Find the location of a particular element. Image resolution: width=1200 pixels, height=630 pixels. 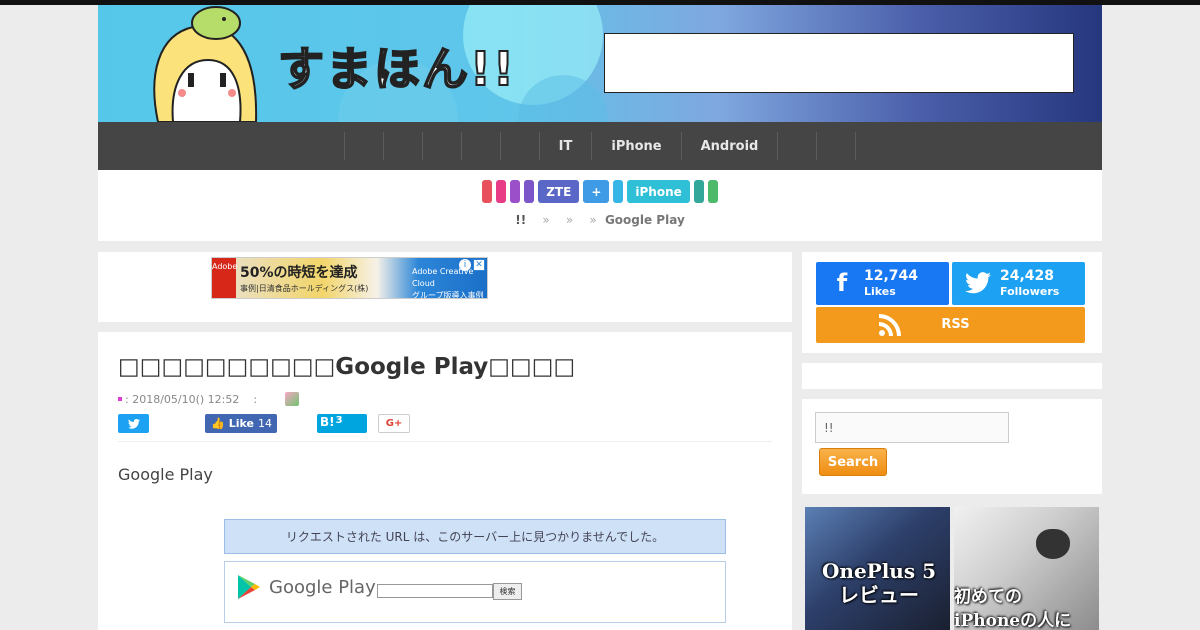

thumbnail-caption-line1: OnePlus 5 is located at coordinates (878, 571).